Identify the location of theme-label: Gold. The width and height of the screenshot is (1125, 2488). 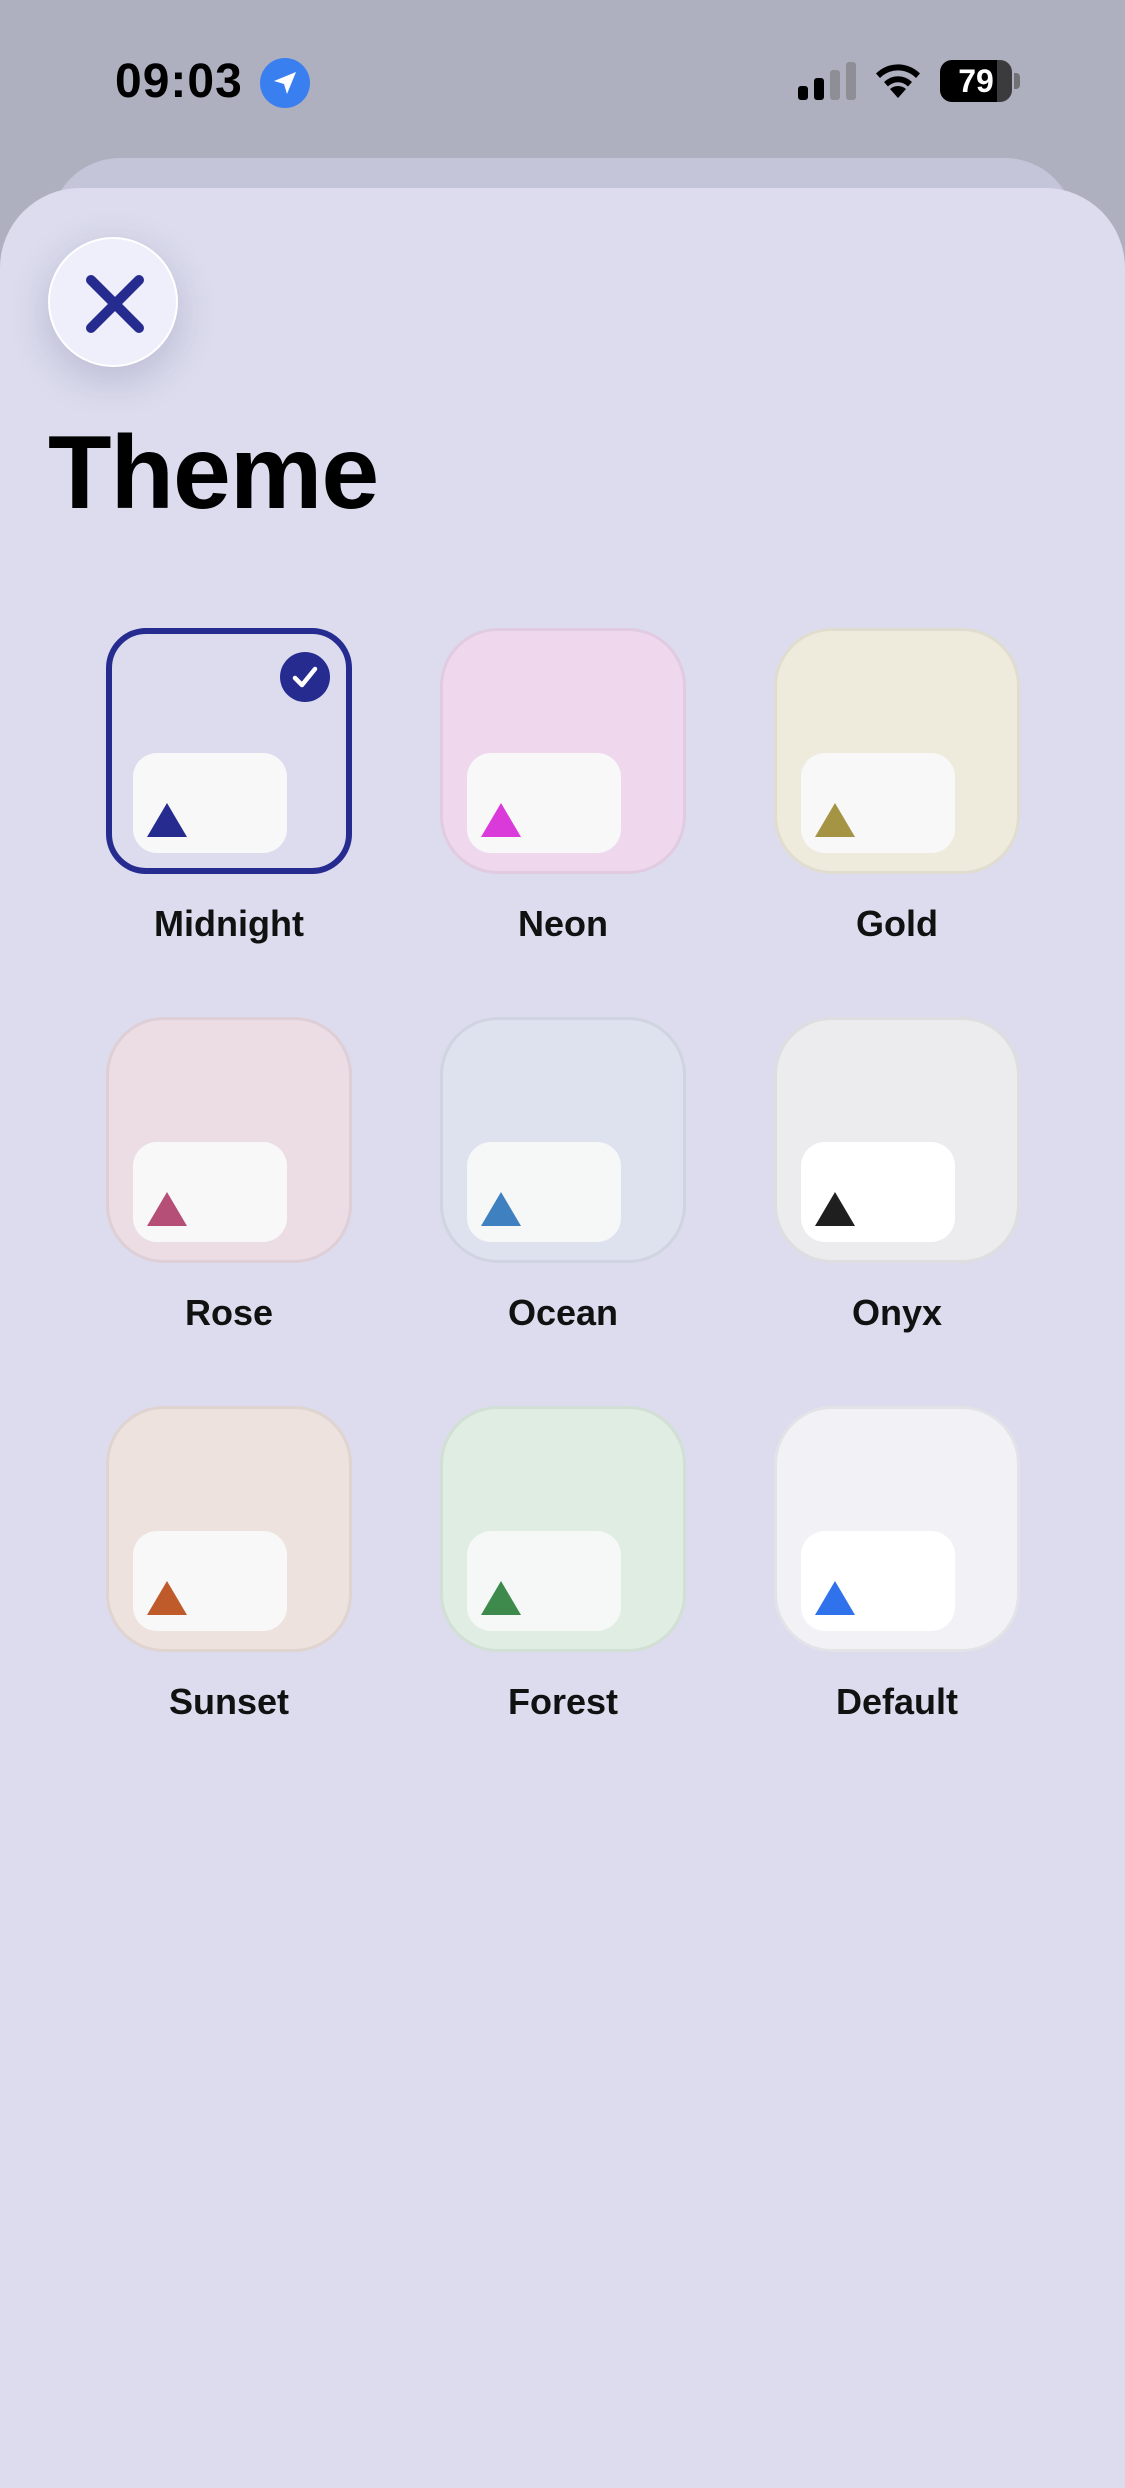
(897, 923).